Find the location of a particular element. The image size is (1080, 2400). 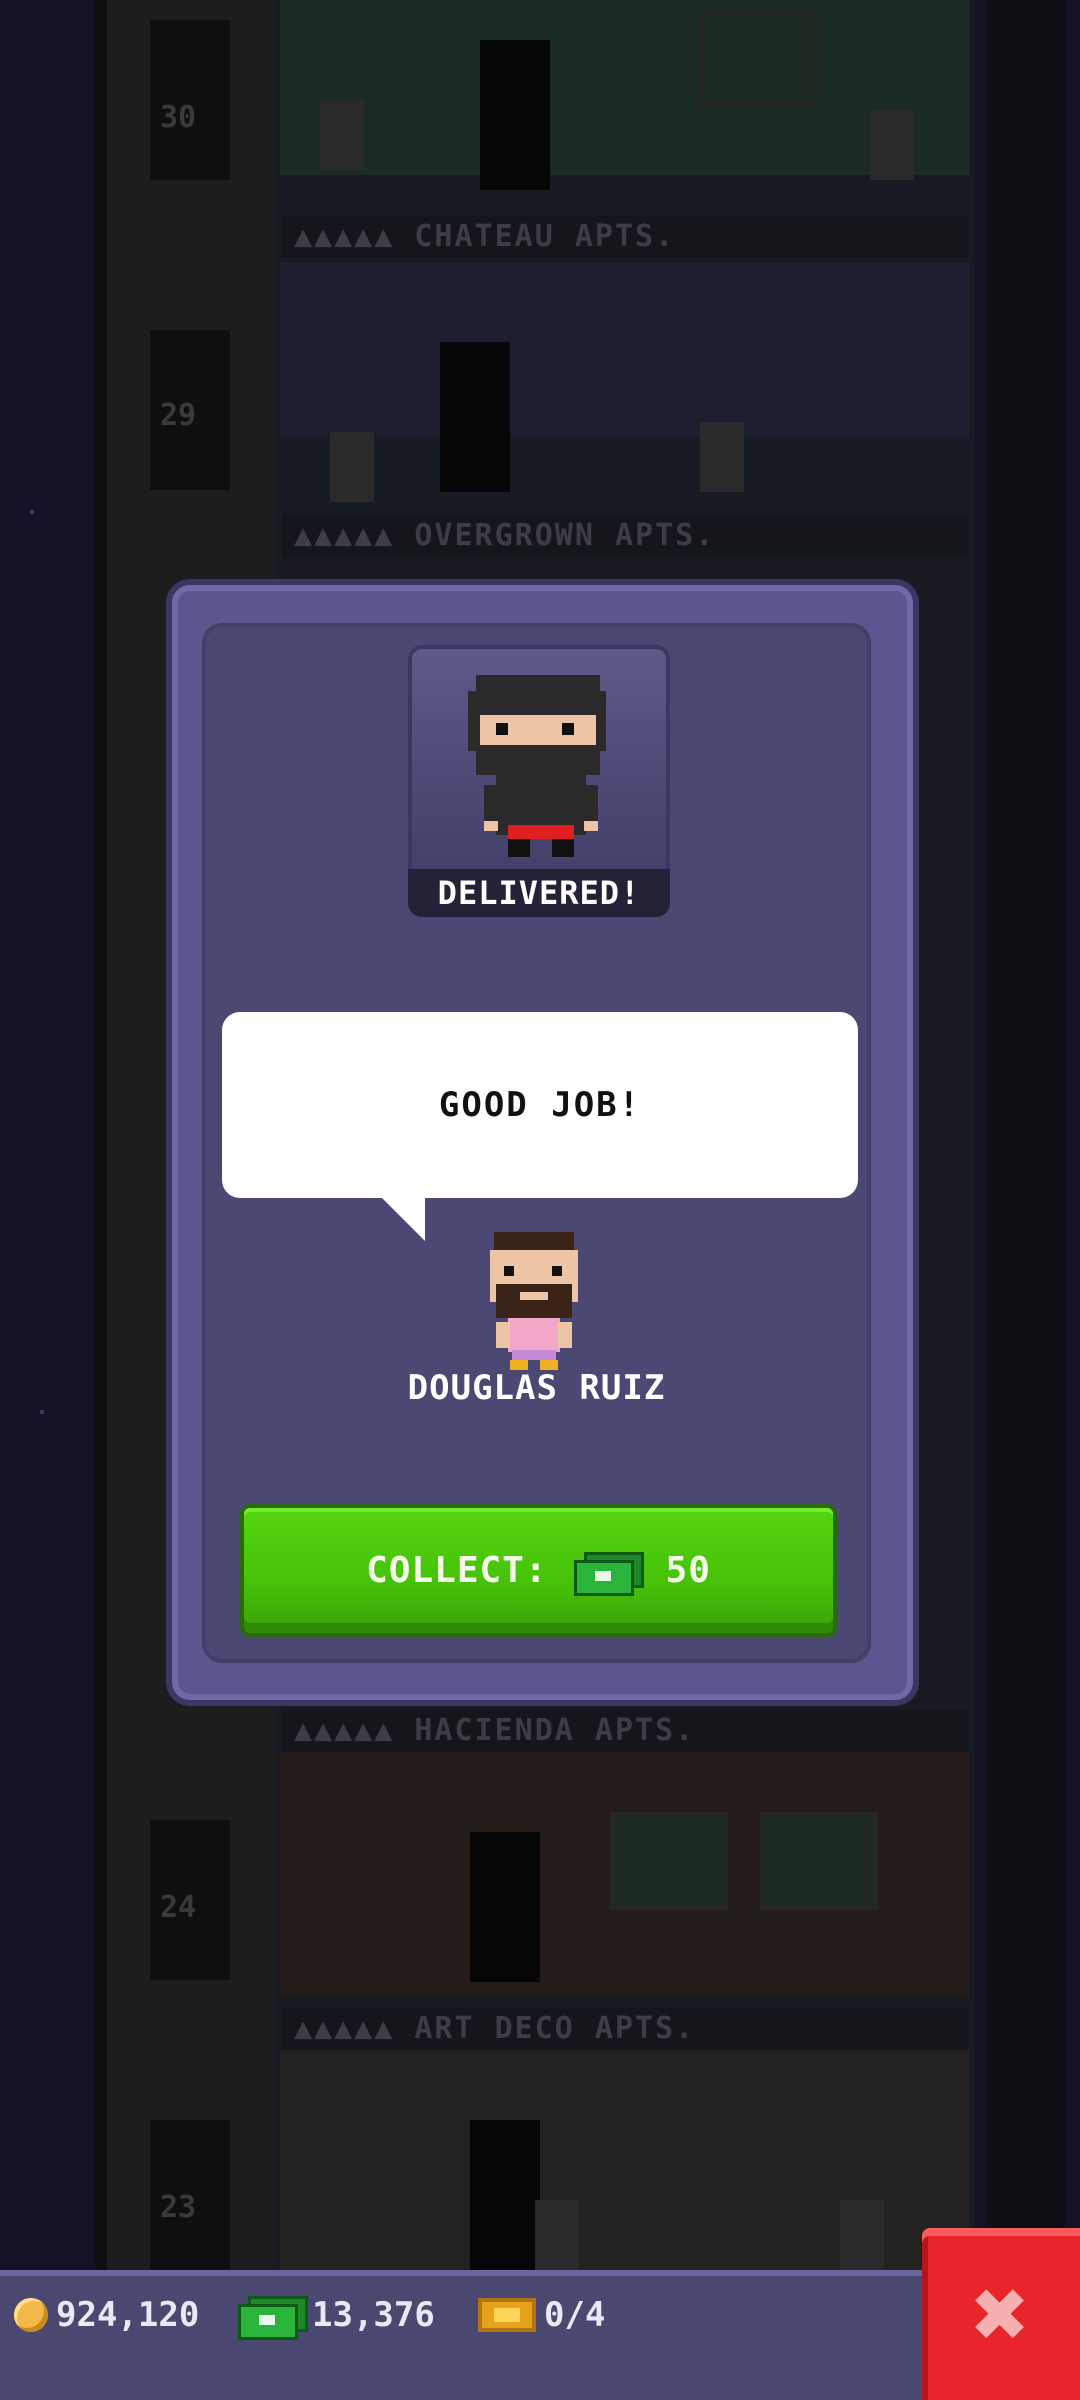

collect-label: COLLECT: is located at coordinates (457, 1570).